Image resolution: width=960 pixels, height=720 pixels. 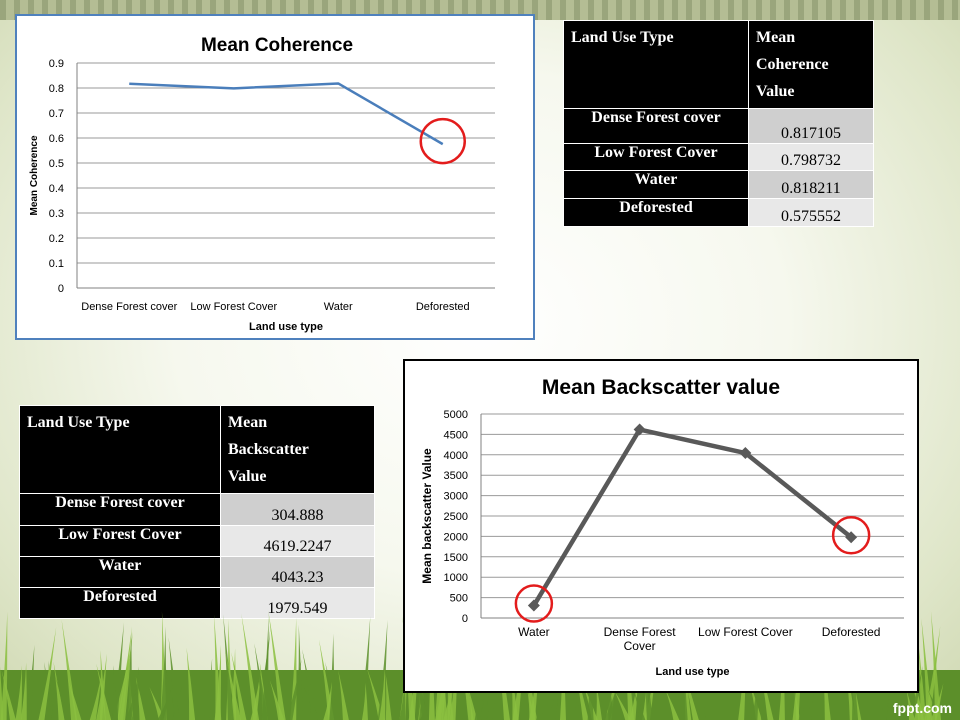 I want to click on table-header-row: Land Use Type Mean Backscatter Value, so click(x=197, y=449).